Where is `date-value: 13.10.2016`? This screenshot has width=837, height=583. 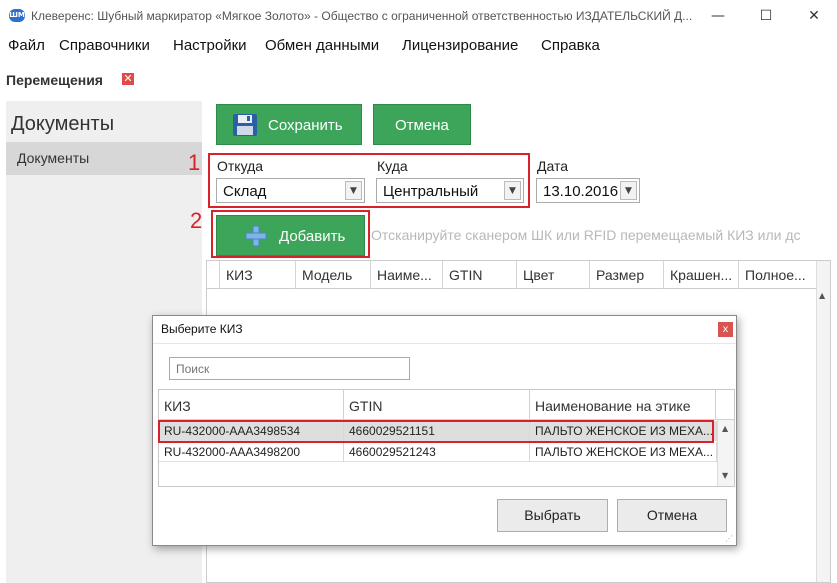 date-value: 13.10.2016 is located at coordinates (581, 191).